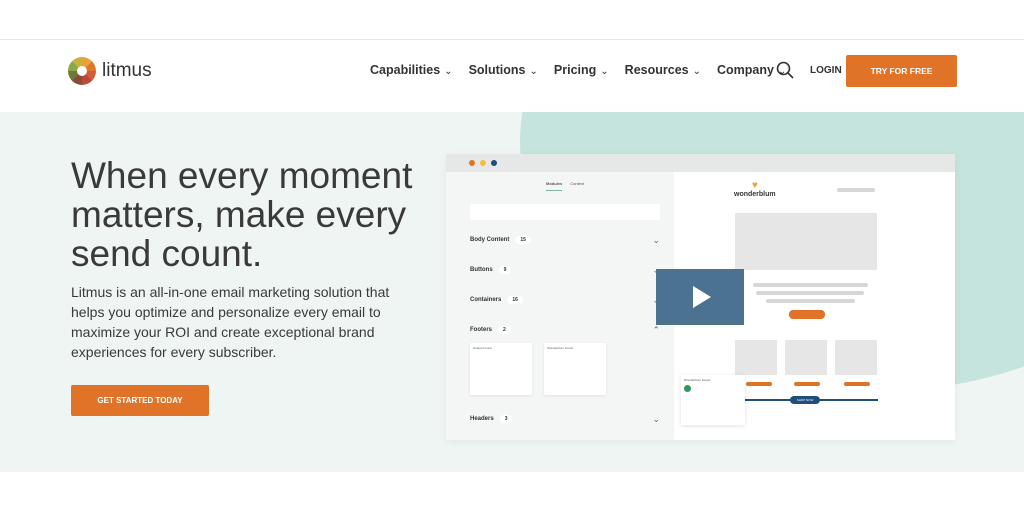 The width and height of the screenshot is (1024, 512). Describe the element at coordinates (482, 419) in the screenshot. I see `section-label: Headers` at that location.